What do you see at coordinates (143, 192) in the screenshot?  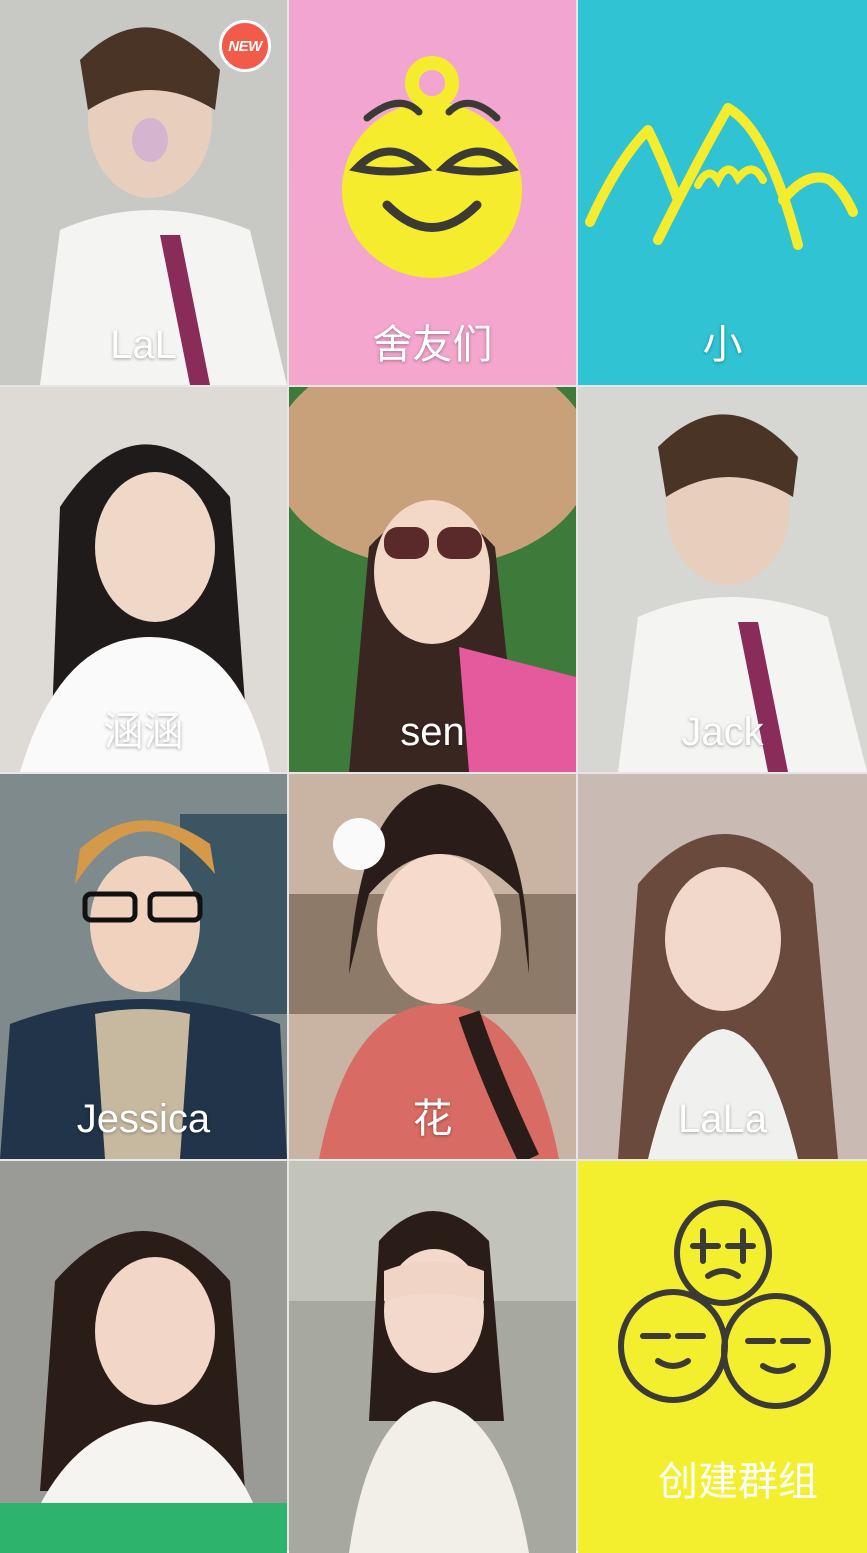 I see `contact-tile-lal: NEW LaL` at bounding box center [143, 192].